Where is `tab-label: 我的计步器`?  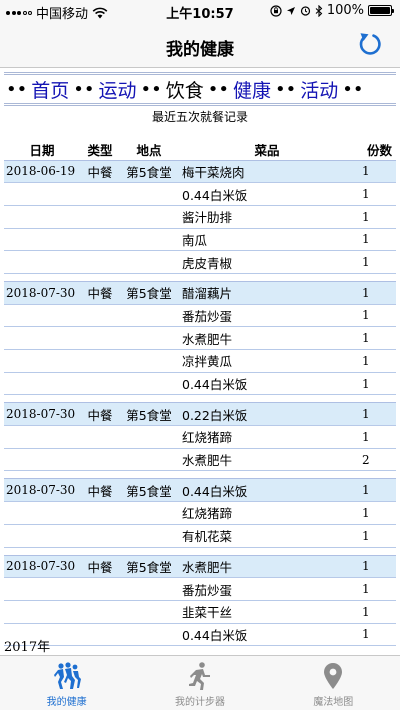
tab-label: 我的计步器 is located at coordinates (199, 702).